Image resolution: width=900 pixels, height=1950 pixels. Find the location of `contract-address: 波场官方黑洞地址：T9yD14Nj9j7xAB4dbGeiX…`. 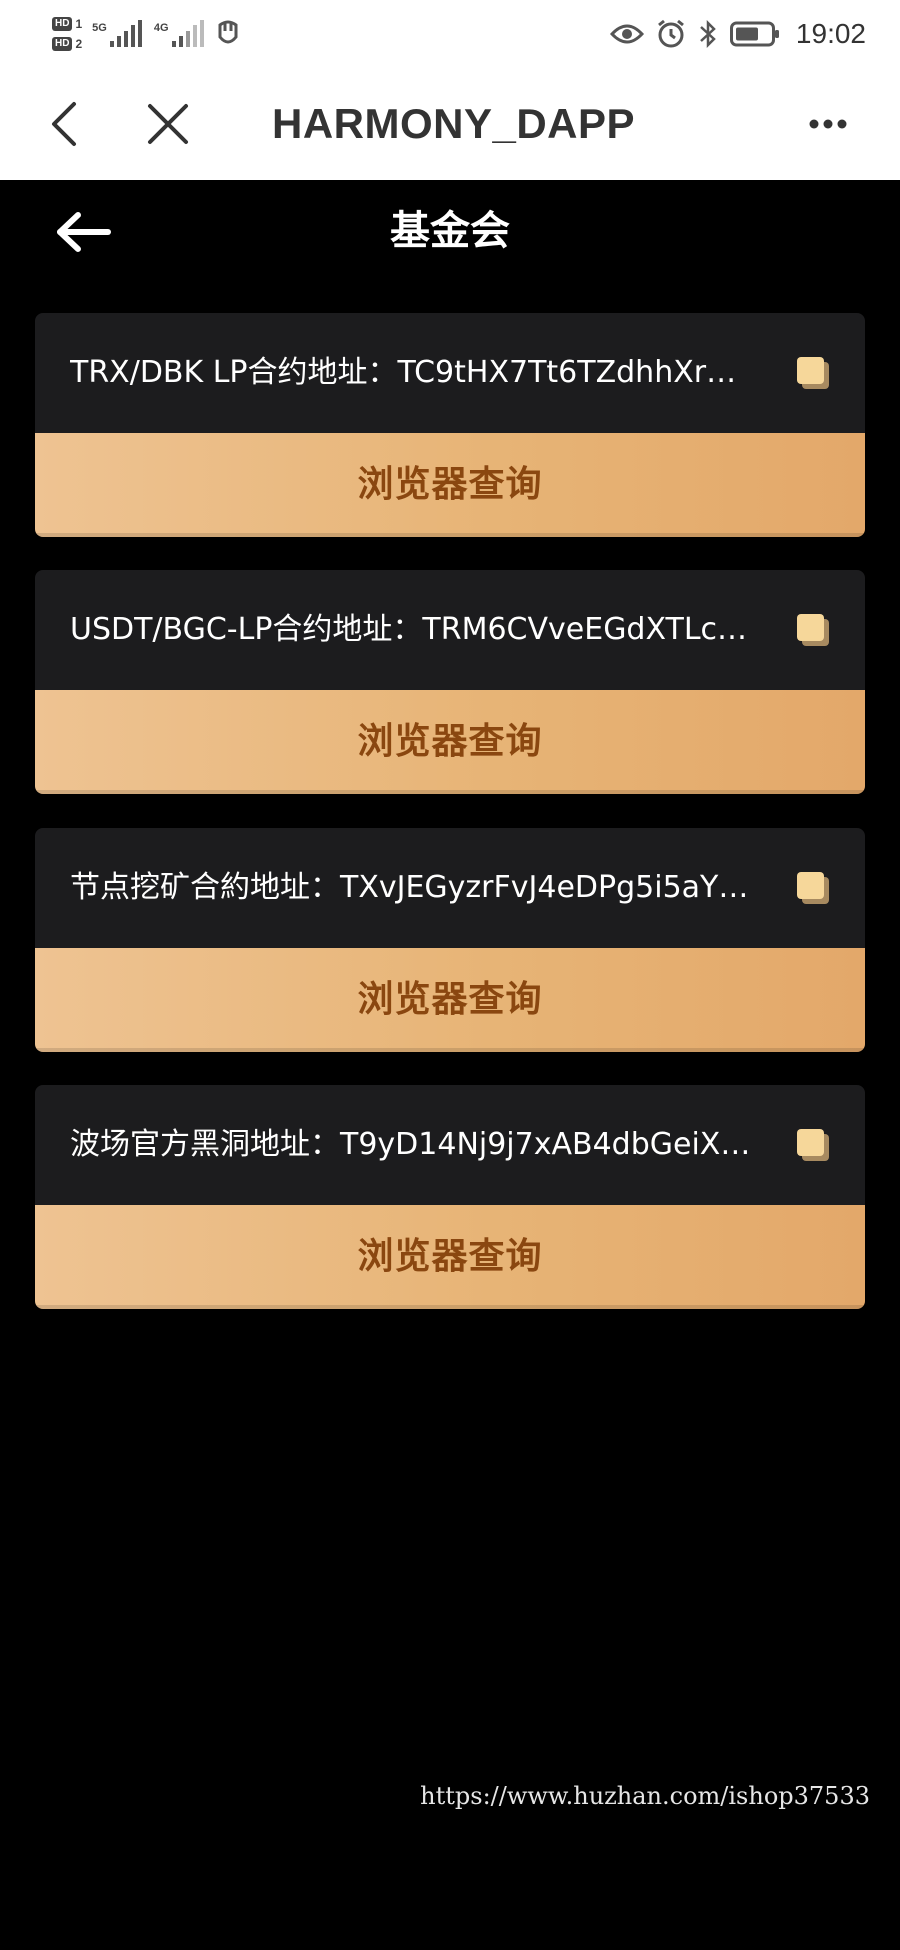

contract-address: 波场官方黑洞地址：T9yD14Nj9j7xAB4dbGeiX… is located at coordinates (410, 1144).